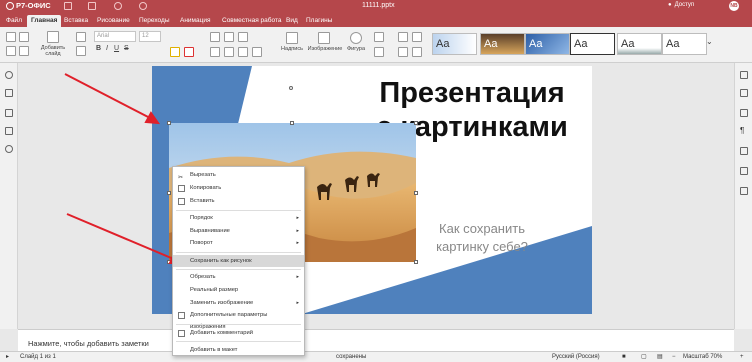  I want to click on menu-item-order: Порядок ▸, so click(238, 218).